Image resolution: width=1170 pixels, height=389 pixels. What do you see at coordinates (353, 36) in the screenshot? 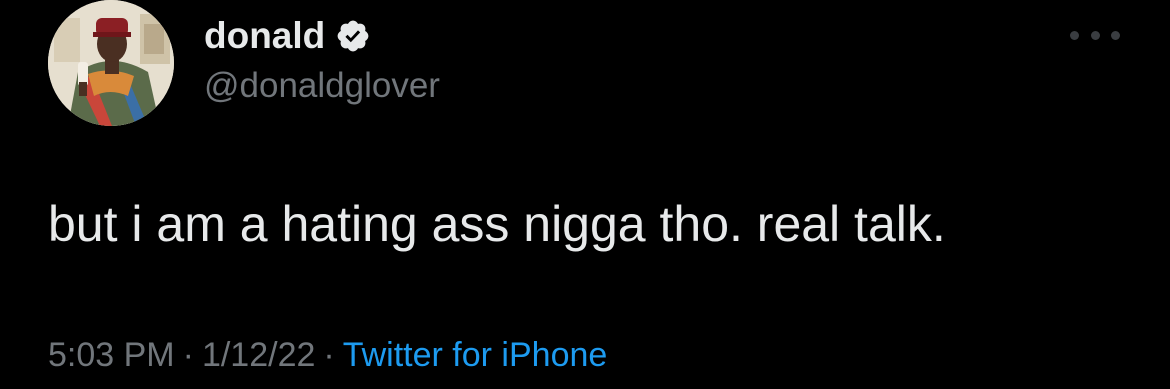
I see `verified-badge-icon` at bounding box center [353, 36].